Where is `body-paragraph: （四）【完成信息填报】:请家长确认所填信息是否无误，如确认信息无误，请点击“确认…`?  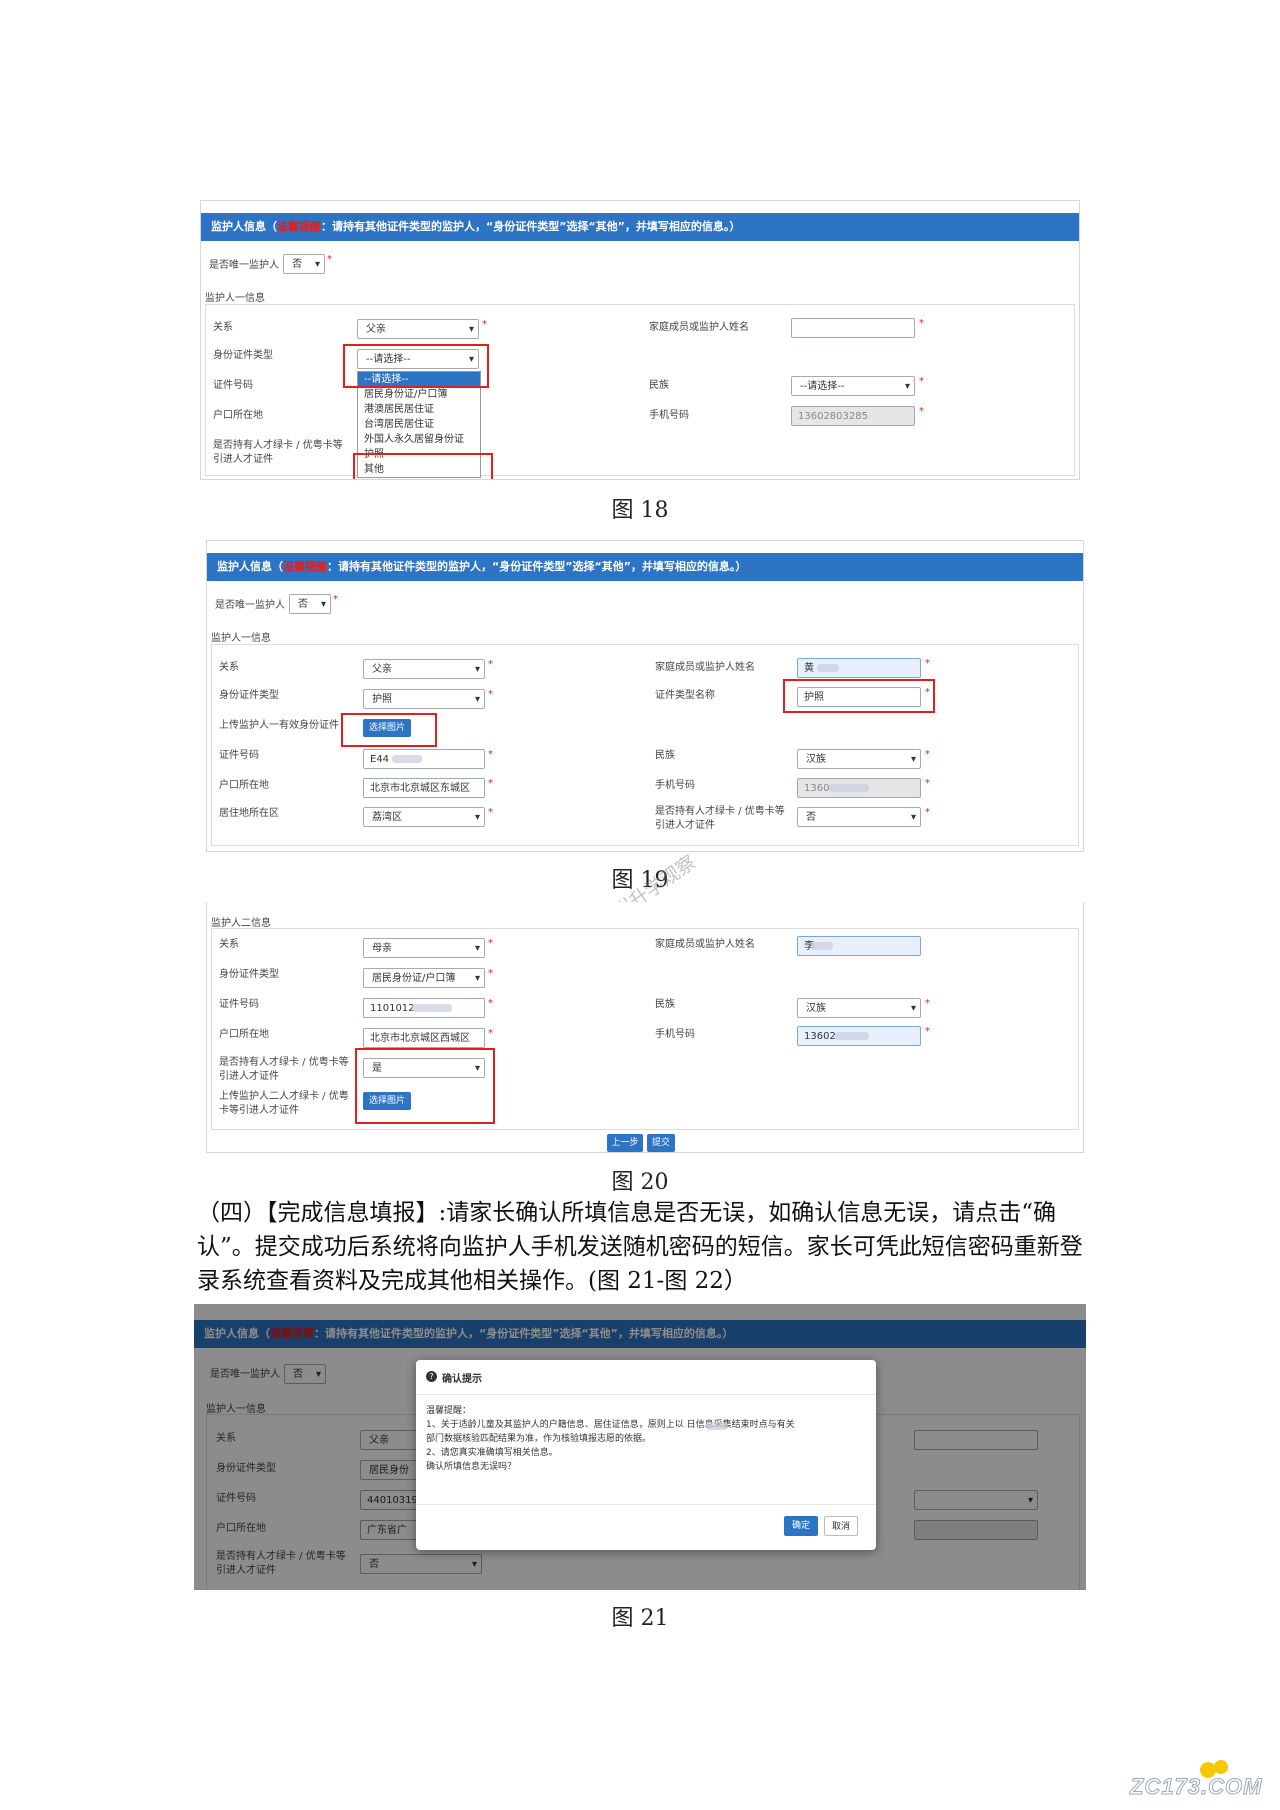 body-paragraph: （四）【完成信息填报】:请家长确认所填信息是否无误，如确认信息无误，请点击“确认… is located at coordinates (640, 1247).